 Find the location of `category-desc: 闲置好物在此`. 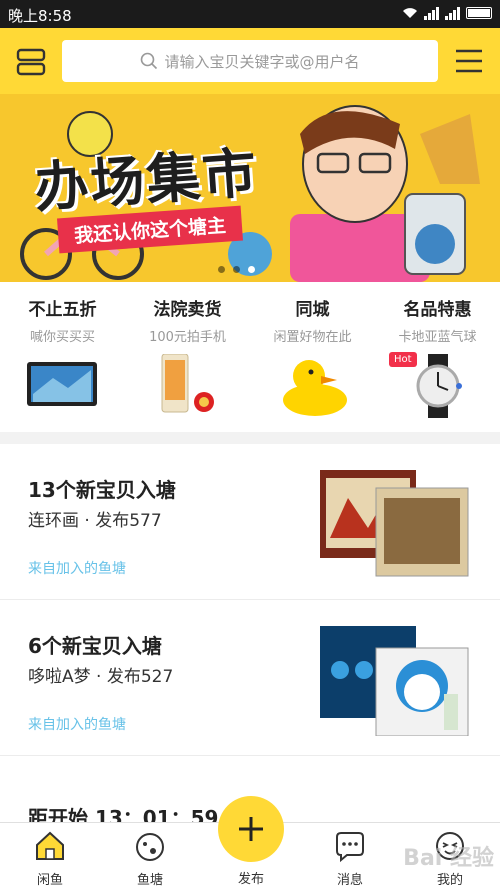

category-desc: 闲置好物在此 is located at coordinates (312, 337).